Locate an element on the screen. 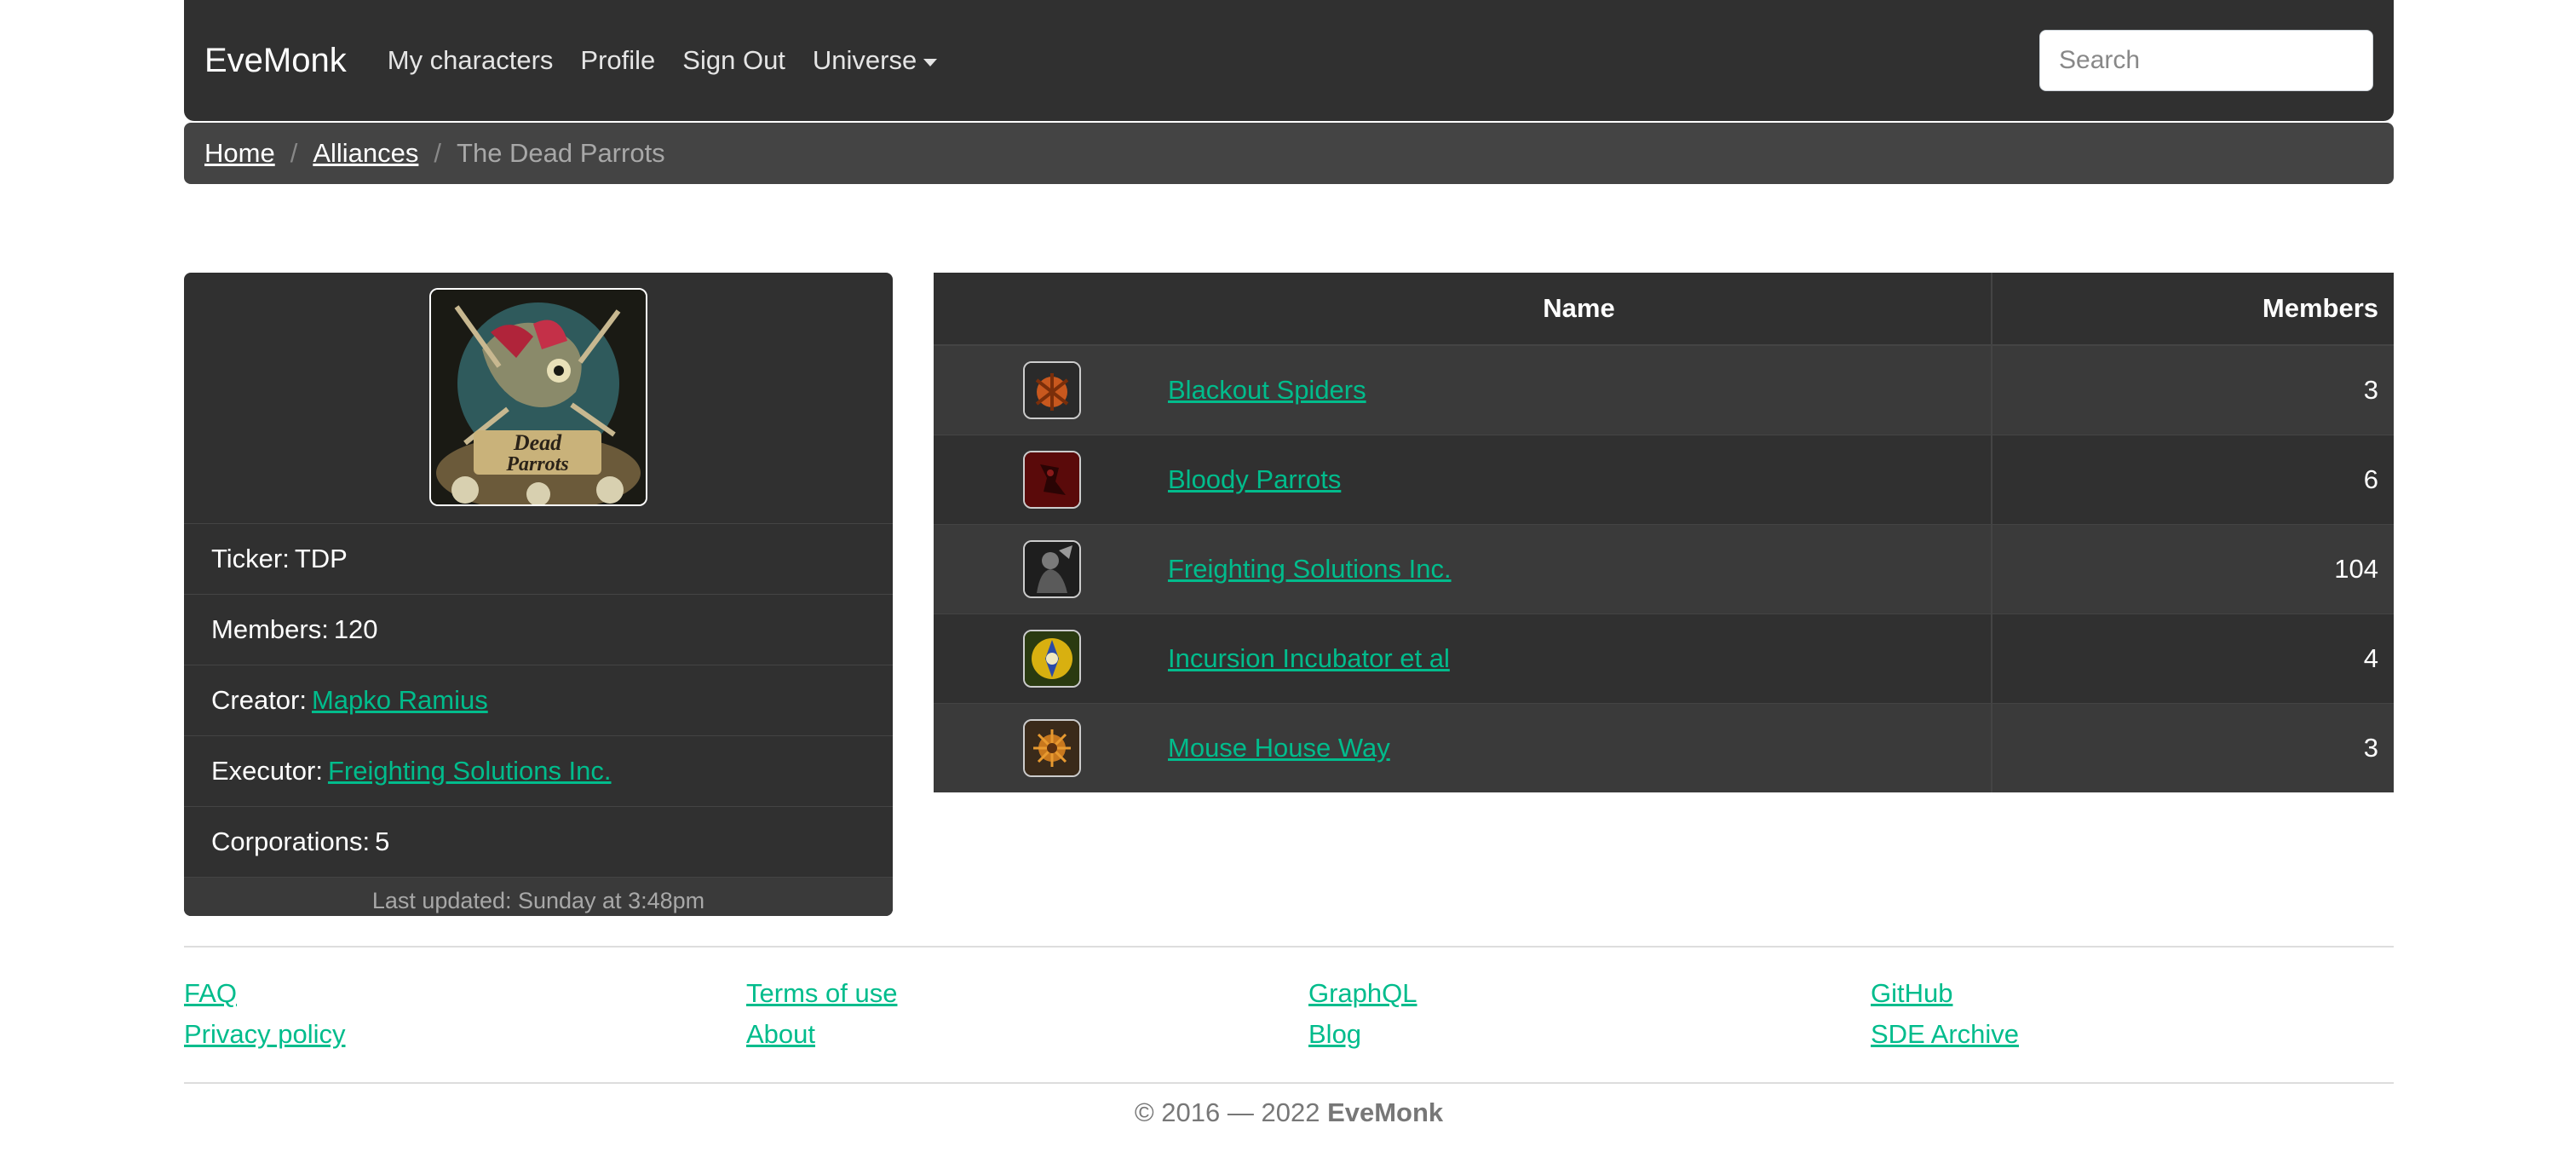  table-row: Incursion Incubator et al 4 is located at coordinates (1664, 659).